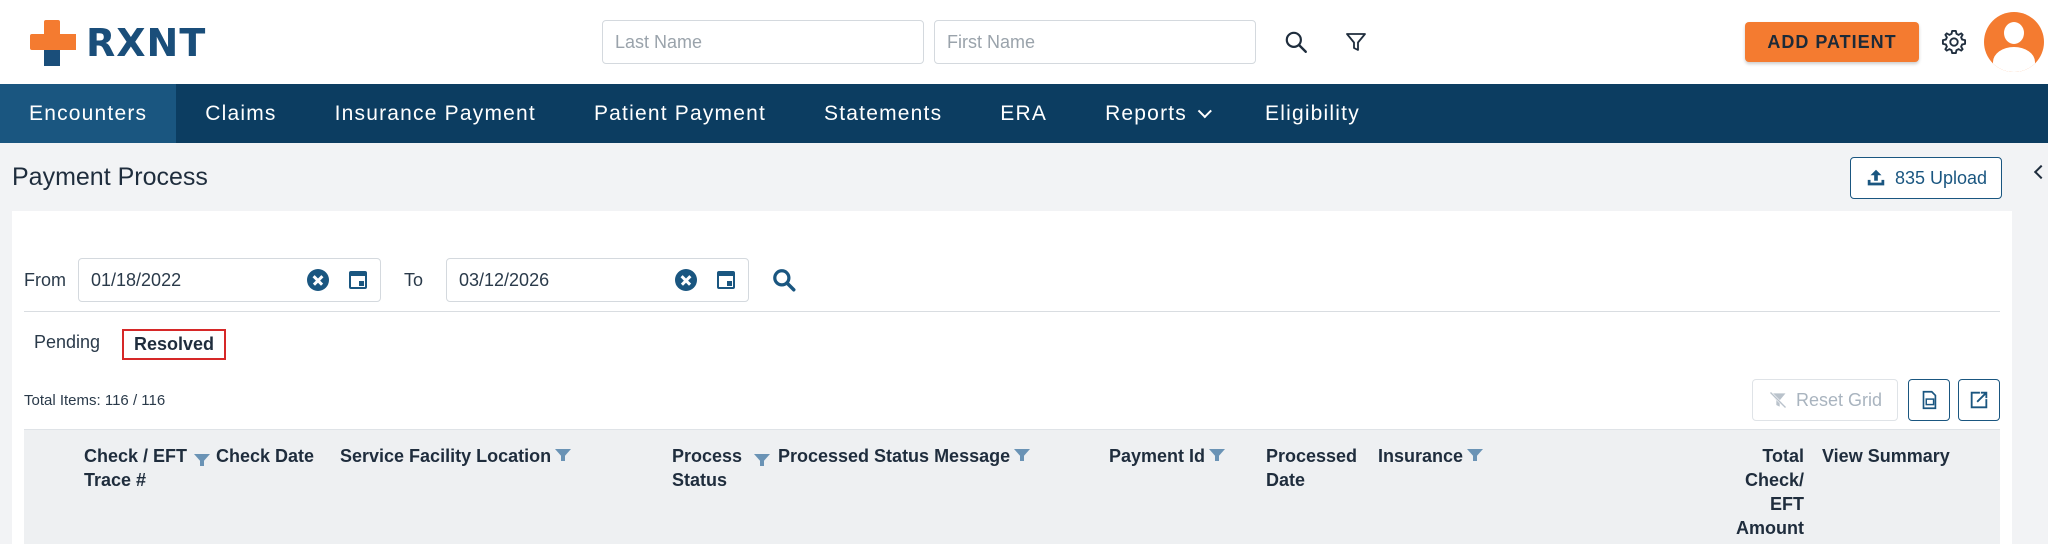  Describe the element at coordinates (784, 280) in the screenshot. I see `date-search-icon` at that location.